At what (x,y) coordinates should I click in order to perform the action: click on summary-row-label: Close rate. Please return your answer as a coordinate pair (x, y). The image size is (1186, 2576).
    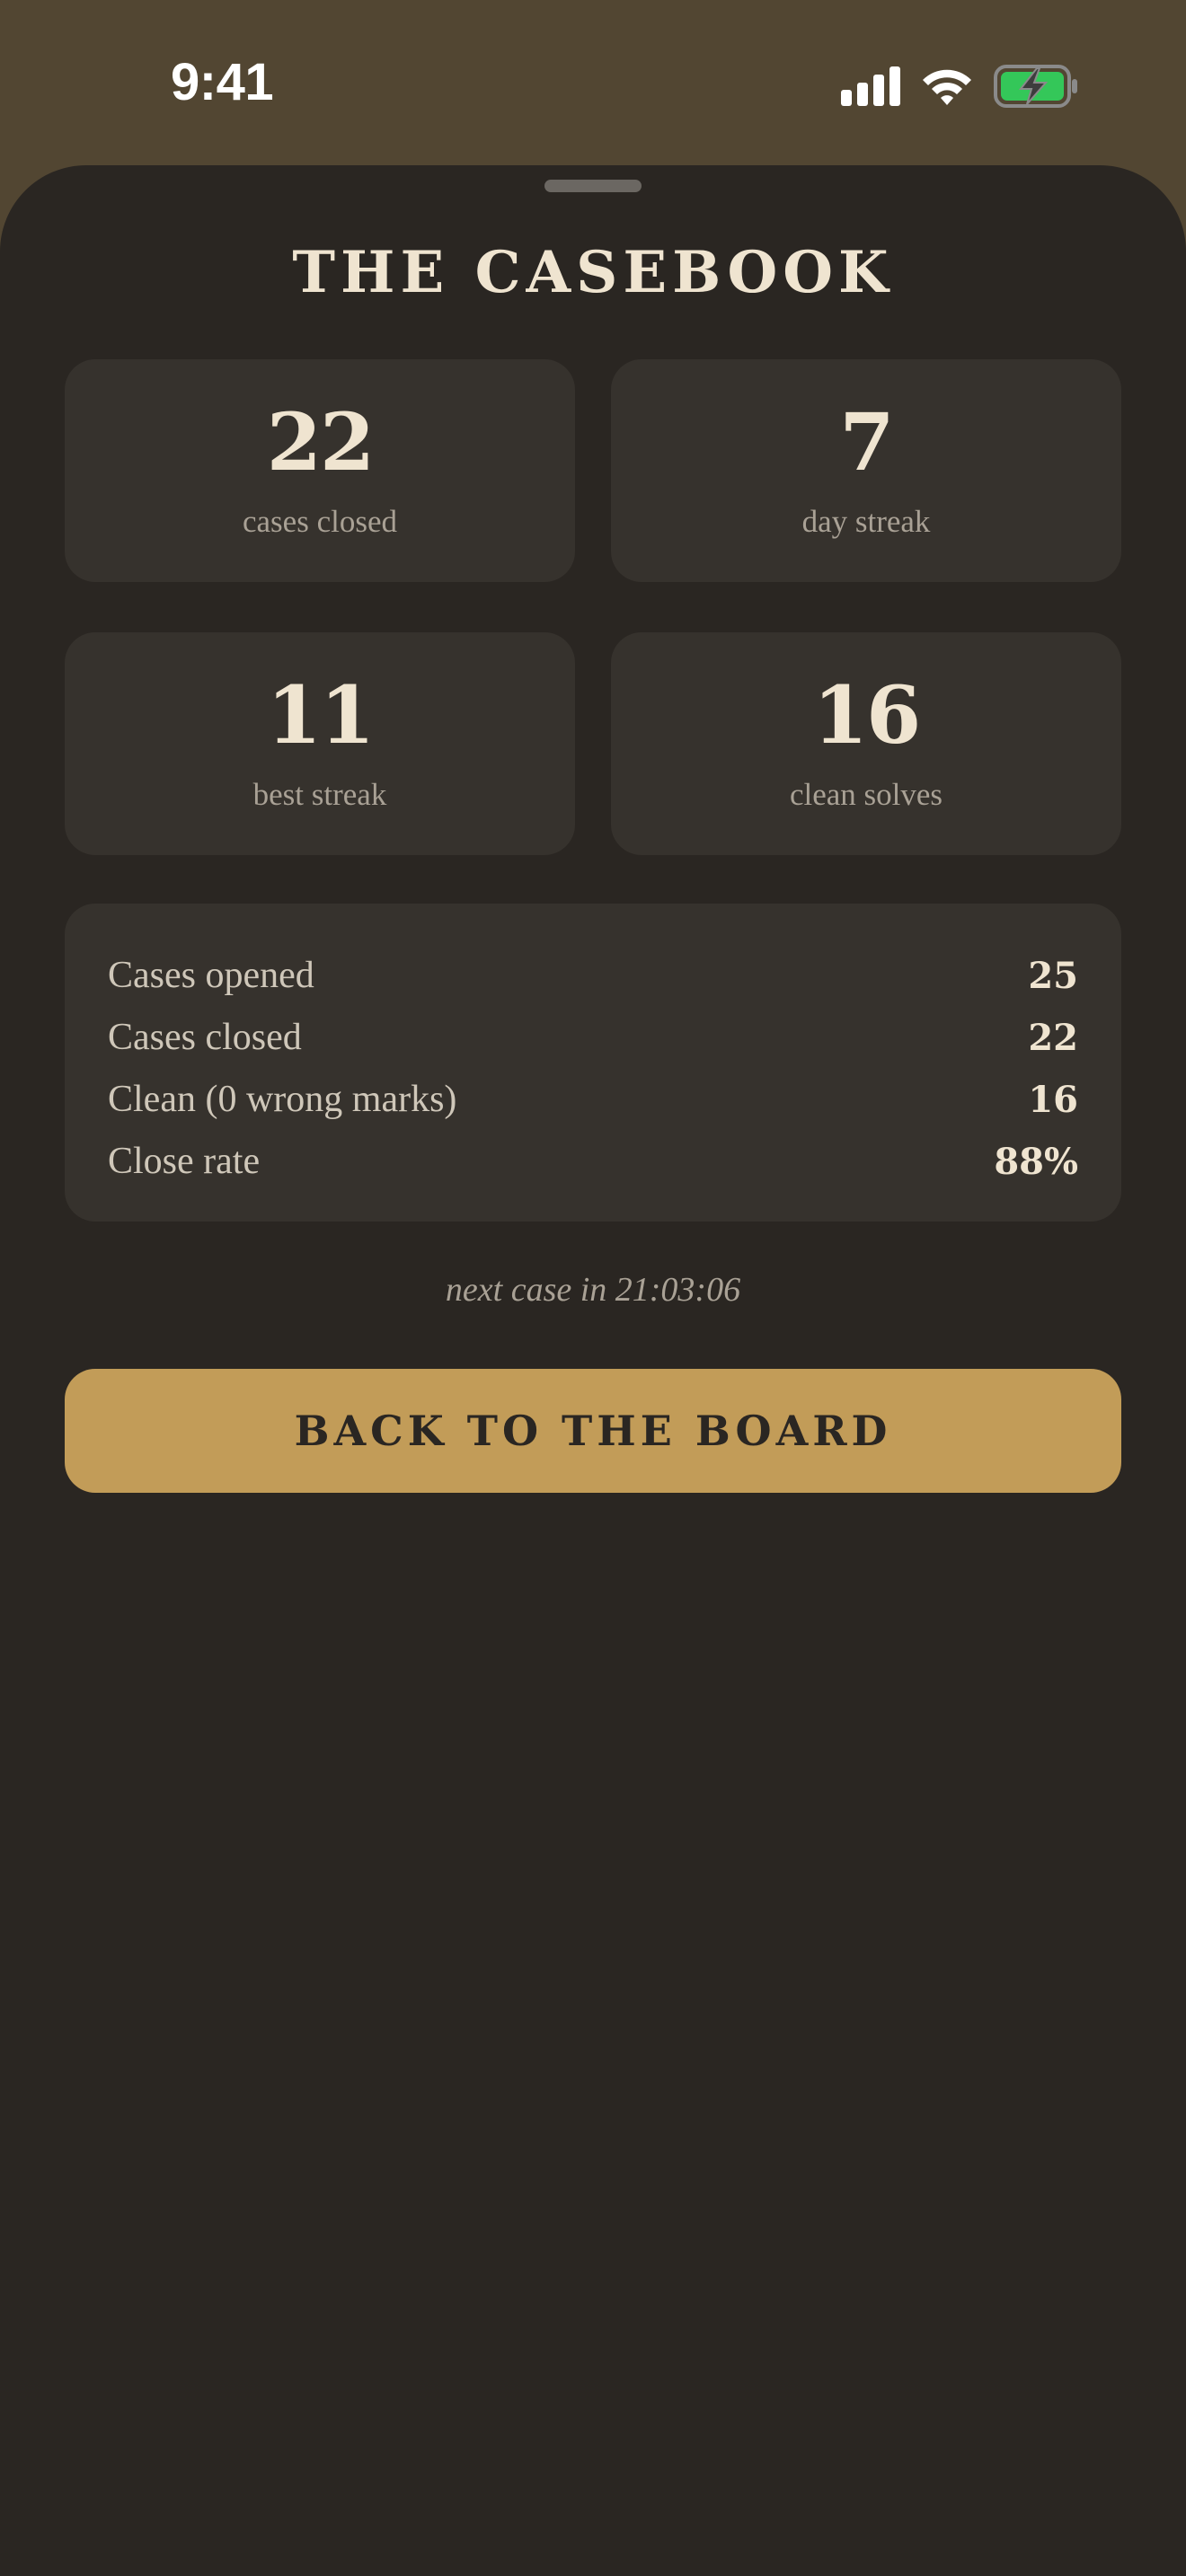
    Looking at the image, I should click on (184, 1161).